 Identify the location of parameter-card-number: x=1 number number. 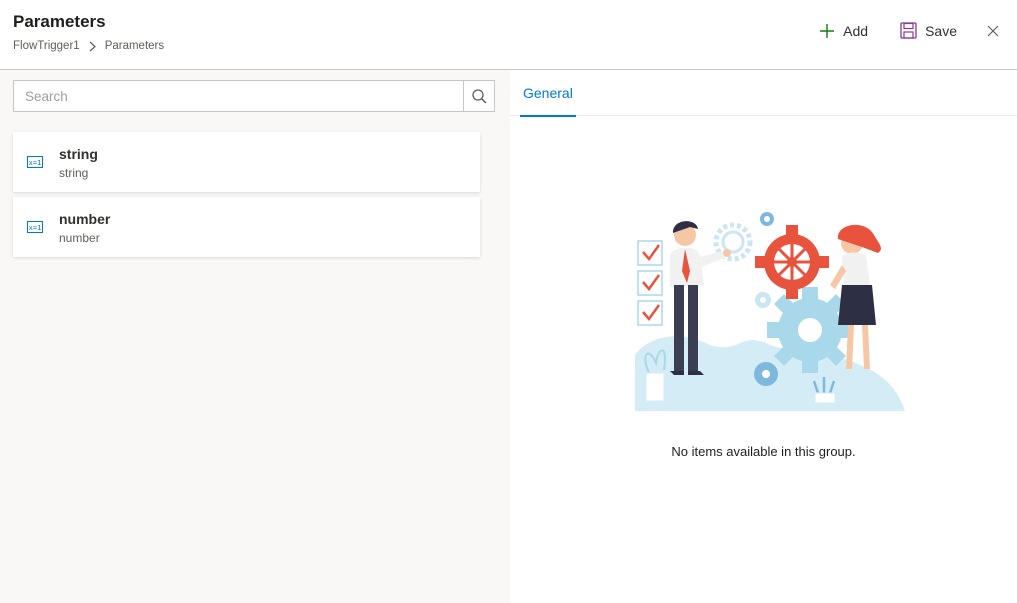
(246, 227).